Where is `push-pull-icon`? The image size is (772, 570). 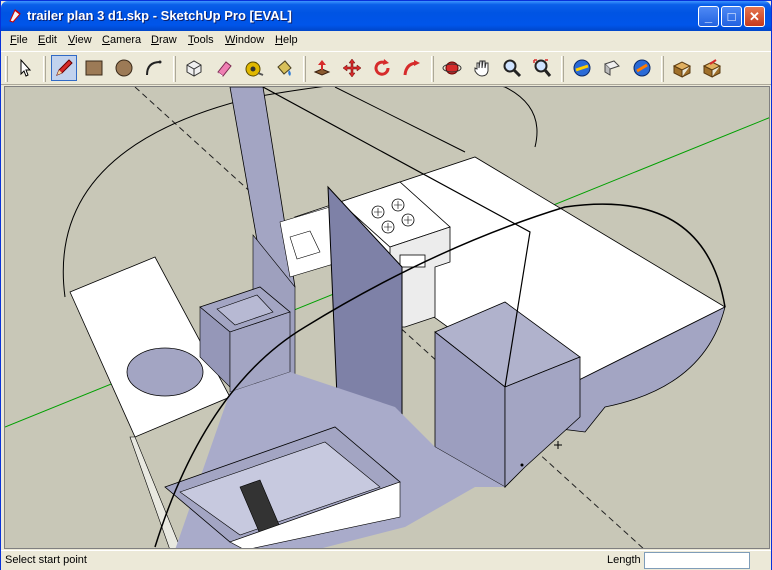 push-pull-icon is located at coordinates (322, 68).